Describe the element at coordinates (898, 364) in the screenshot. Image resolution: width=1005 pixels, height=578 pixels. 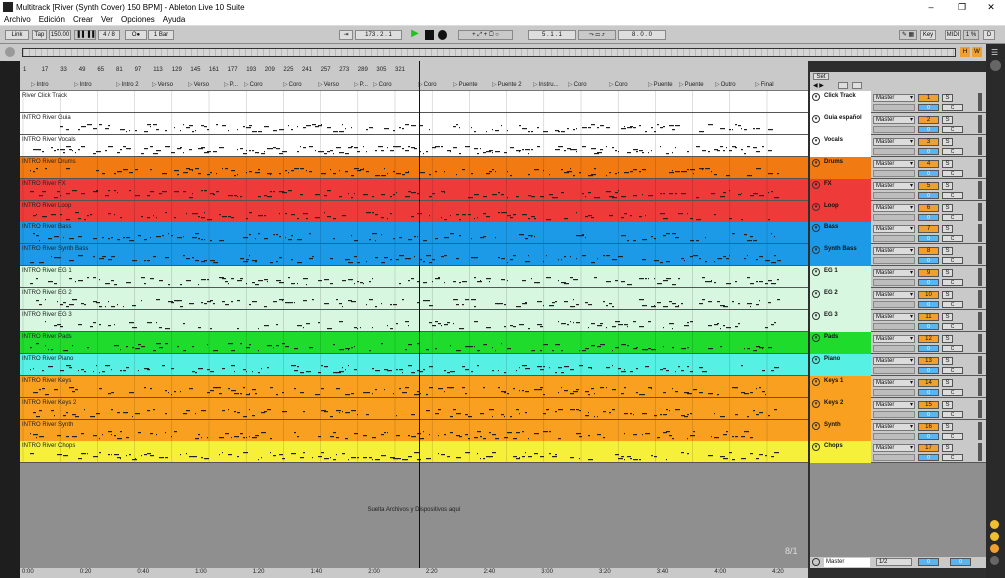
I see `track-header: ▾PianoMaster13S0C` at that location.